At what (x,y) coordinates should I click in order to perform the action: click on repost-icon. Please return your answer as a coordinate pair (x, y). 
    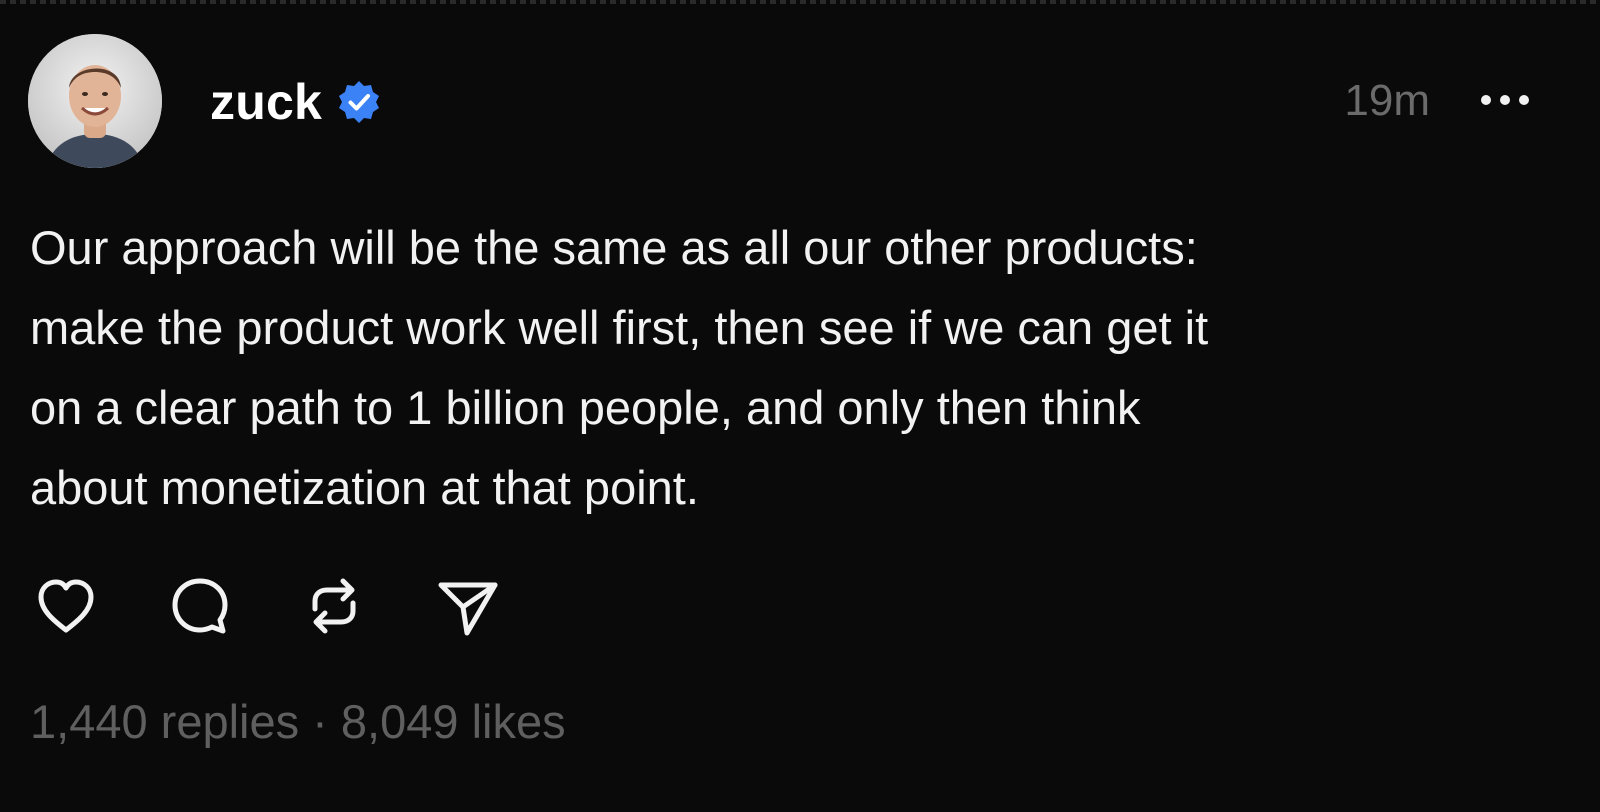
    Looking at the image, I should click on (334, 606).